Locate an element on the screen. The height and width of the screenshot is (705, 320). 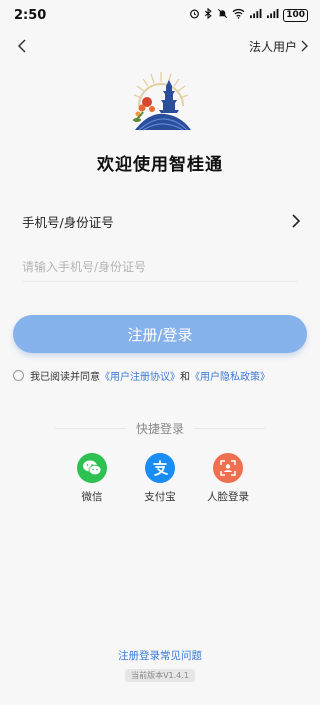
agreement-and: 和 is located at coordinates (185, 377).